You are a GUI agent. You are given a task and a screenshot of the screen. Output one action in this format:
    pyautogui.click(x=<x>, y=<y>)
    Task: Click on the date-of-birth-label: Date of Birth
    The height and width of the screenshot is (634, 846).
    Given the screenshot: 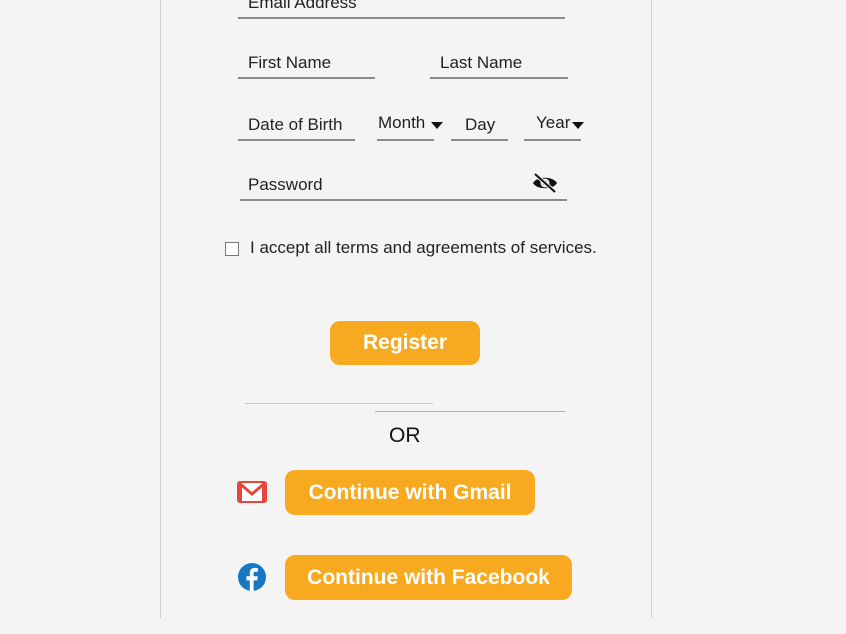 What is the action you would take?
    pyautogui.click(x=295, y=124)
    